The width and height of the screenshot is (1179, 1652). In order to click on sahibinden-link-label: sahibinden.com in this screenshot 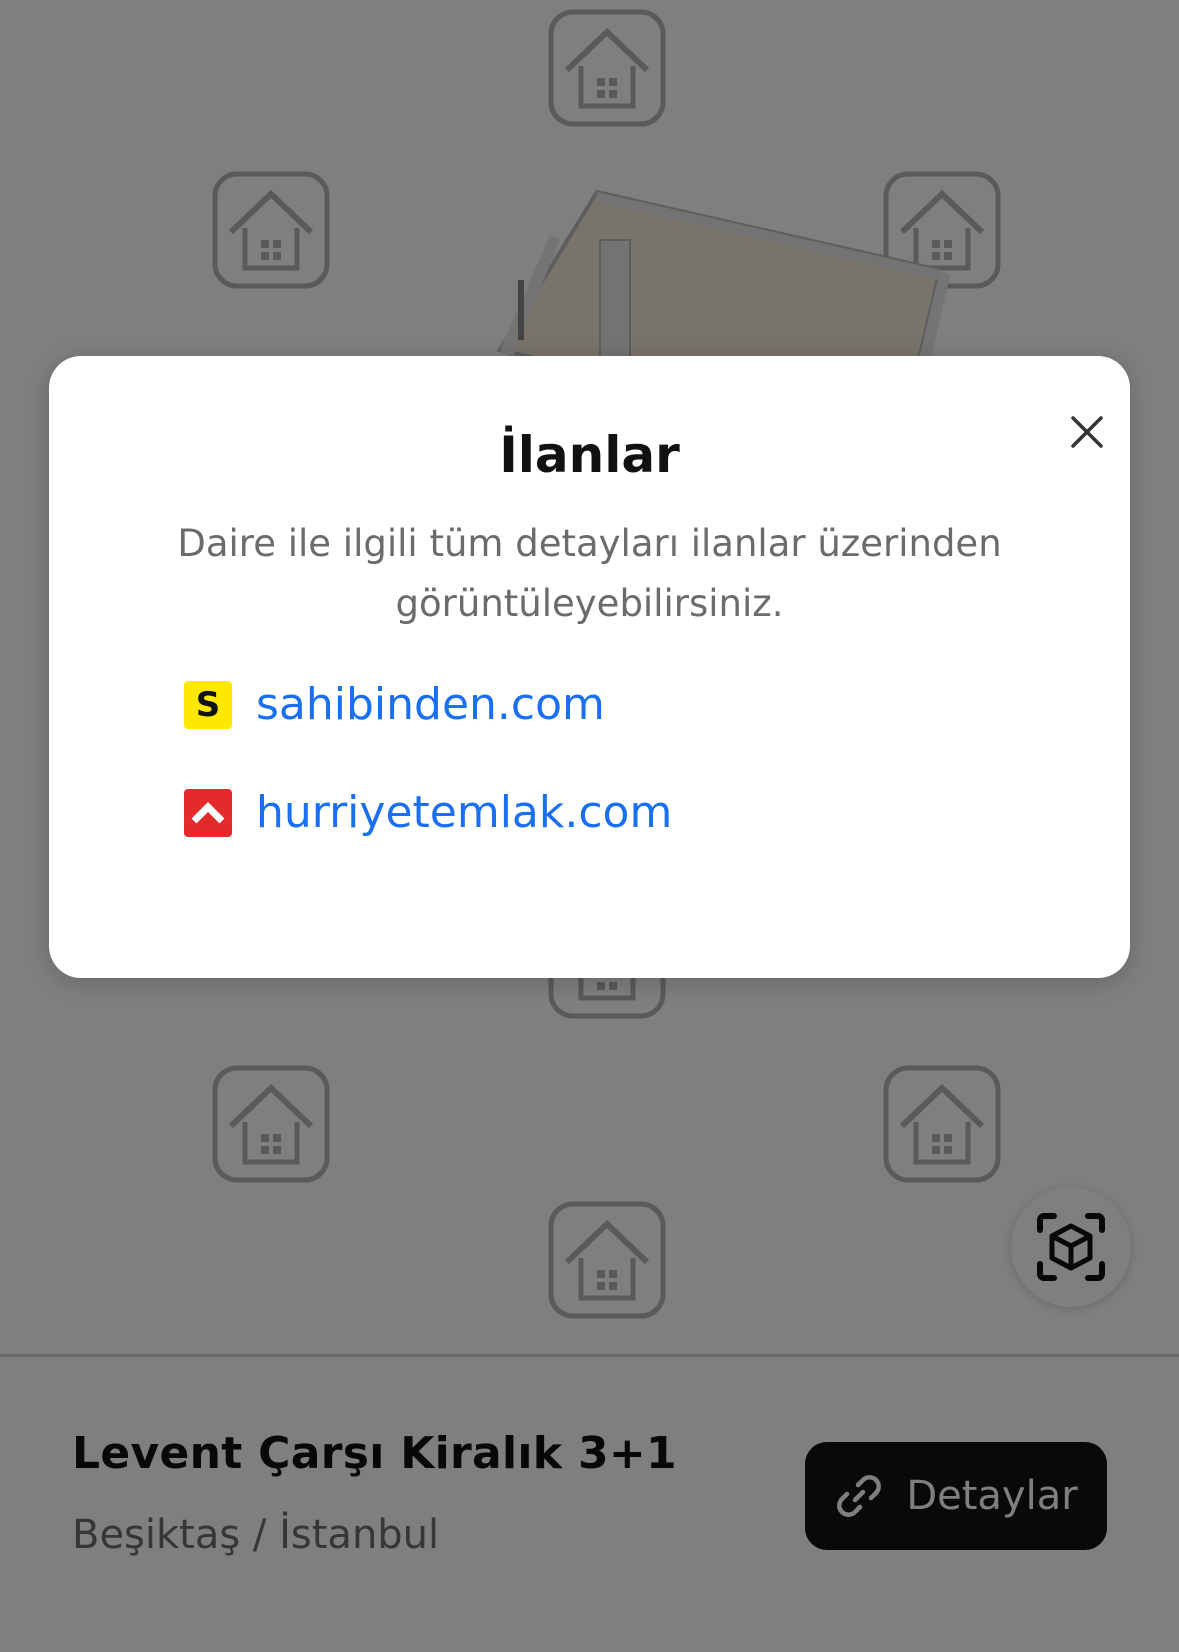, I will do `click(430, 704)`.